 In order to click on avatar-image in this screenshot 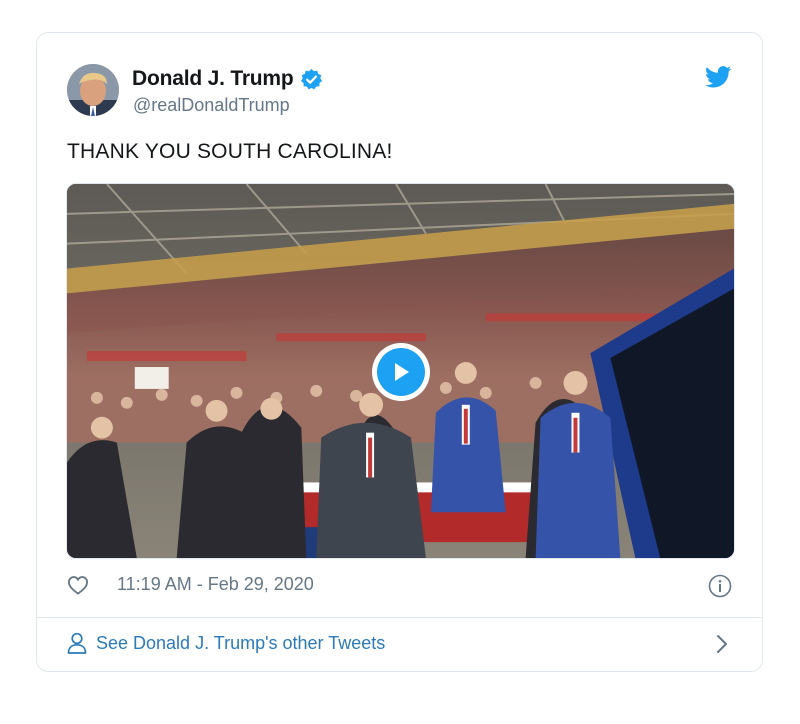, I will do `click(93, 90)`.